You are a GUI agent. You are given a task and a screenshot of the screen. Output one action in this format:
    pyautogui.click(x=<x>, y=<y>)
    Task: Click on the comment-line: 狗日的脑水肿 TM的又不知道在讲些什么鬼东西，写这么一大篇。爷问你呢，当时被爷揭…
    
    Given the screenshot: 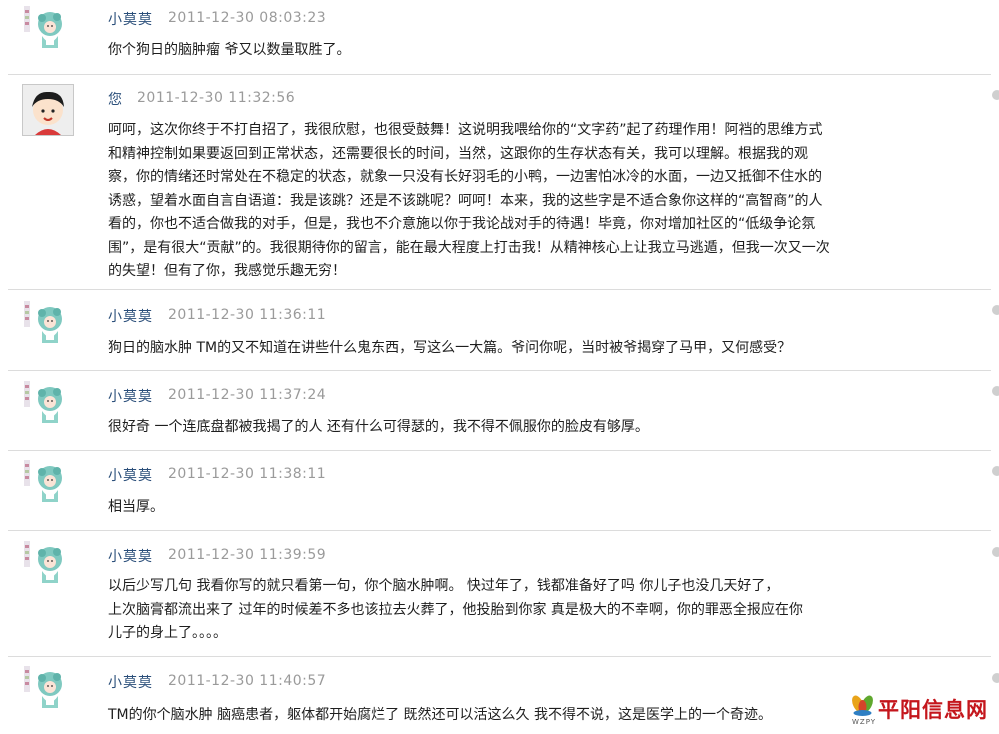 What is the action you would take?
    pyautogui.click(x=450, y=348)
    